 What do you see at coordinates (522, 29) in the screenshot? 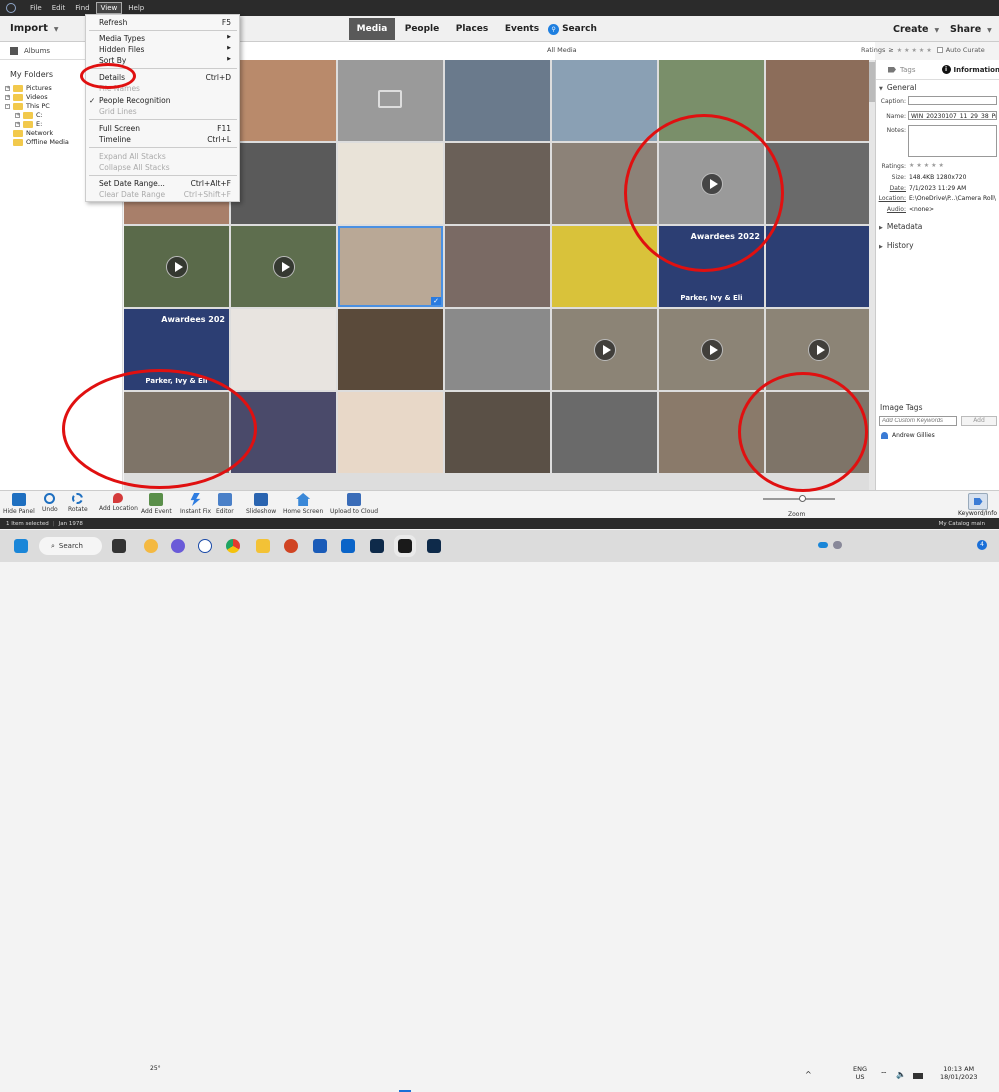
I see `tab-events: Events` at bounding box center [522, 29].